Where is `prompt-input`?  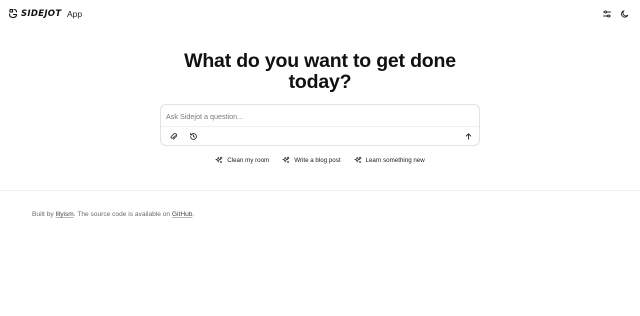 prompt-input is located at coordinates (320, 116).